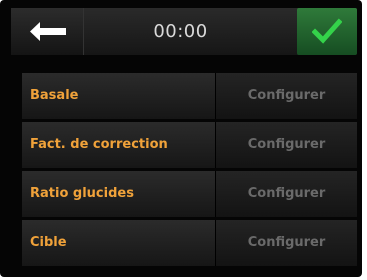 This screenshot has height=280, width=367. I want to click on check-icon, so click(327, 31).